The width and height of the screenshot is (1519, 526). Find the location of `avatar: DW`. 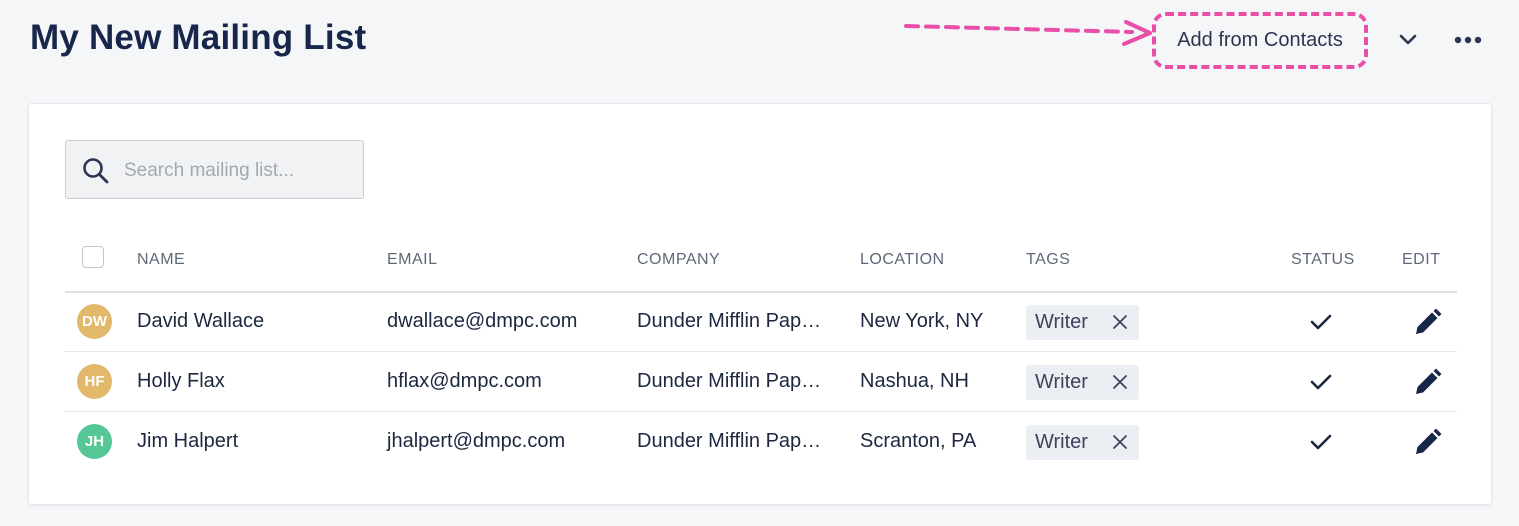

avatar: DW is located at coordinates (94, 321).